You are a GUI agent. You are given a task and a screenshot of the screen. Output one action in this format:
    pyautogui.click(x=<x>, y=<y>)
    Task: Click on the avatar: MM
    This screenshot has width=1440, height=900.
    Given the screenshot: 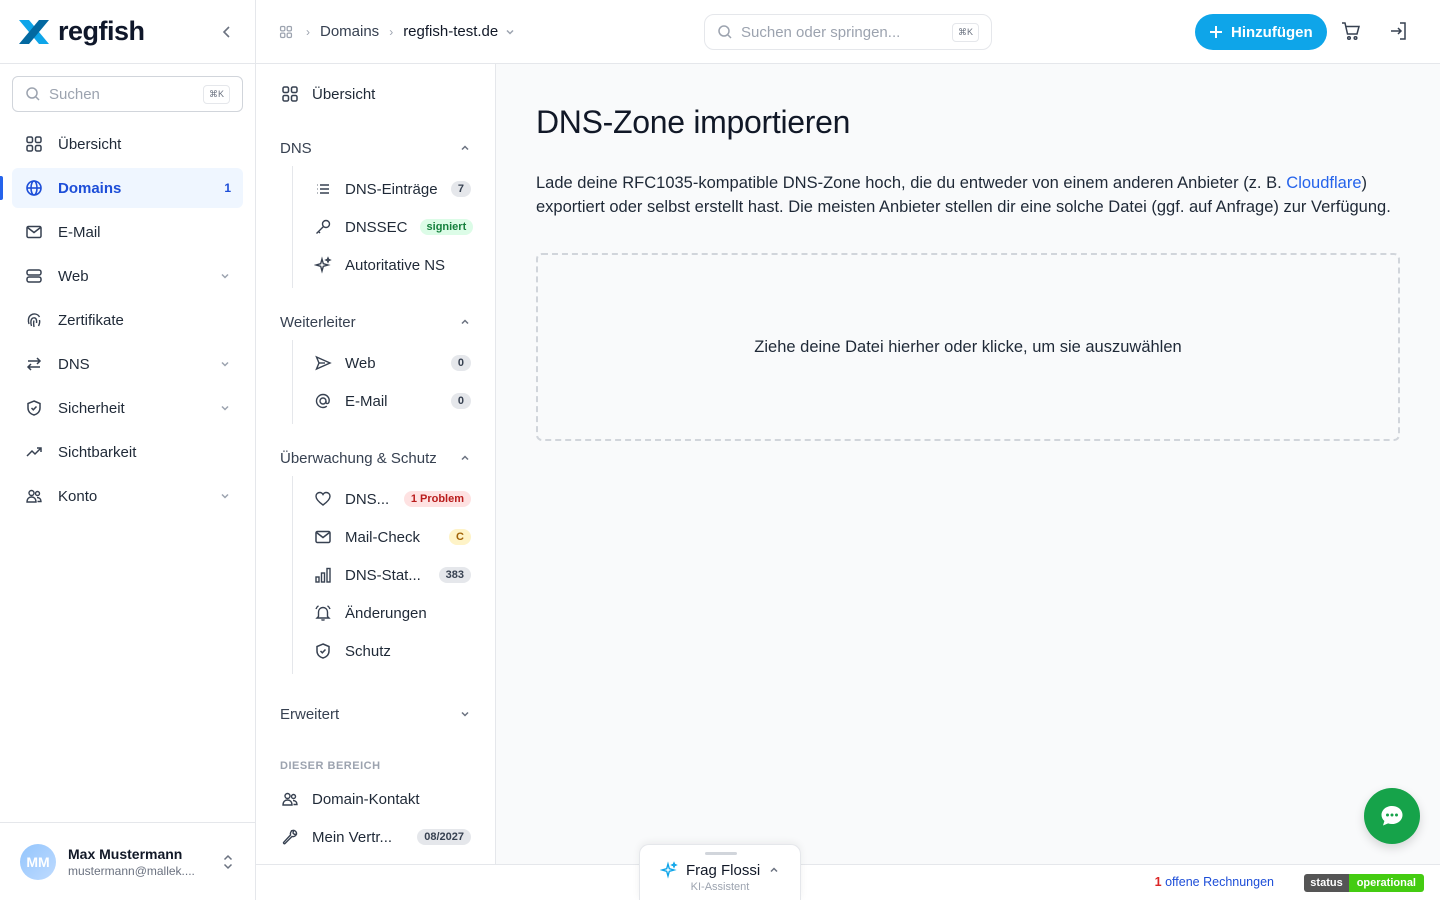 What is the action you would take?
    pyautogui.click(x=38, y=861)
    